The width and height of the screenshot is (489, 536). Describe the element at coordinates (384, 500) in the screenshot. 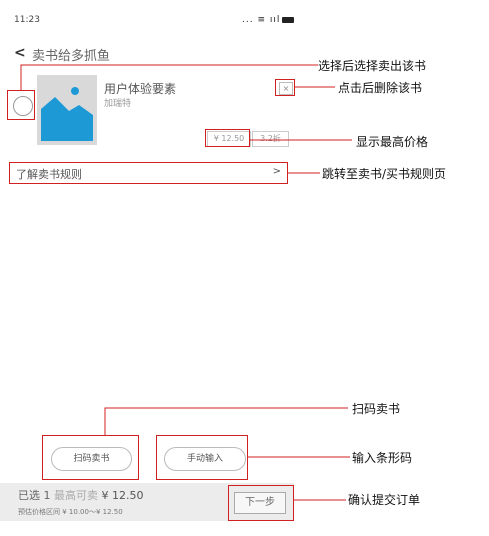

I see `annotation-confirm: 确认提交订单` at that location.